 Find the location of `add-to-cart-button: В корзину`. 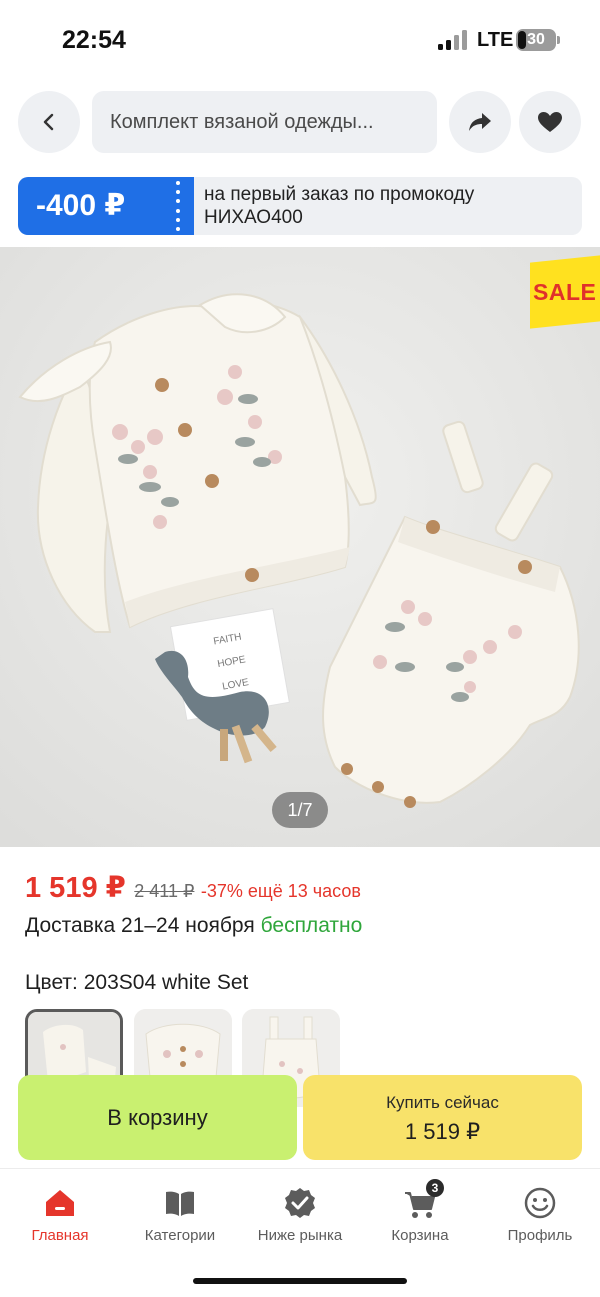

add-to-cart-button: В корзину is located at coordinates (157, 1117).